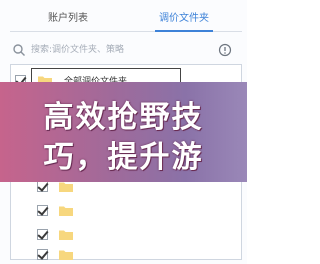 This screenshot has height=264, width=320. I want to click on tab-bar: 账户列表 调价文件夹, so click(126, 20).